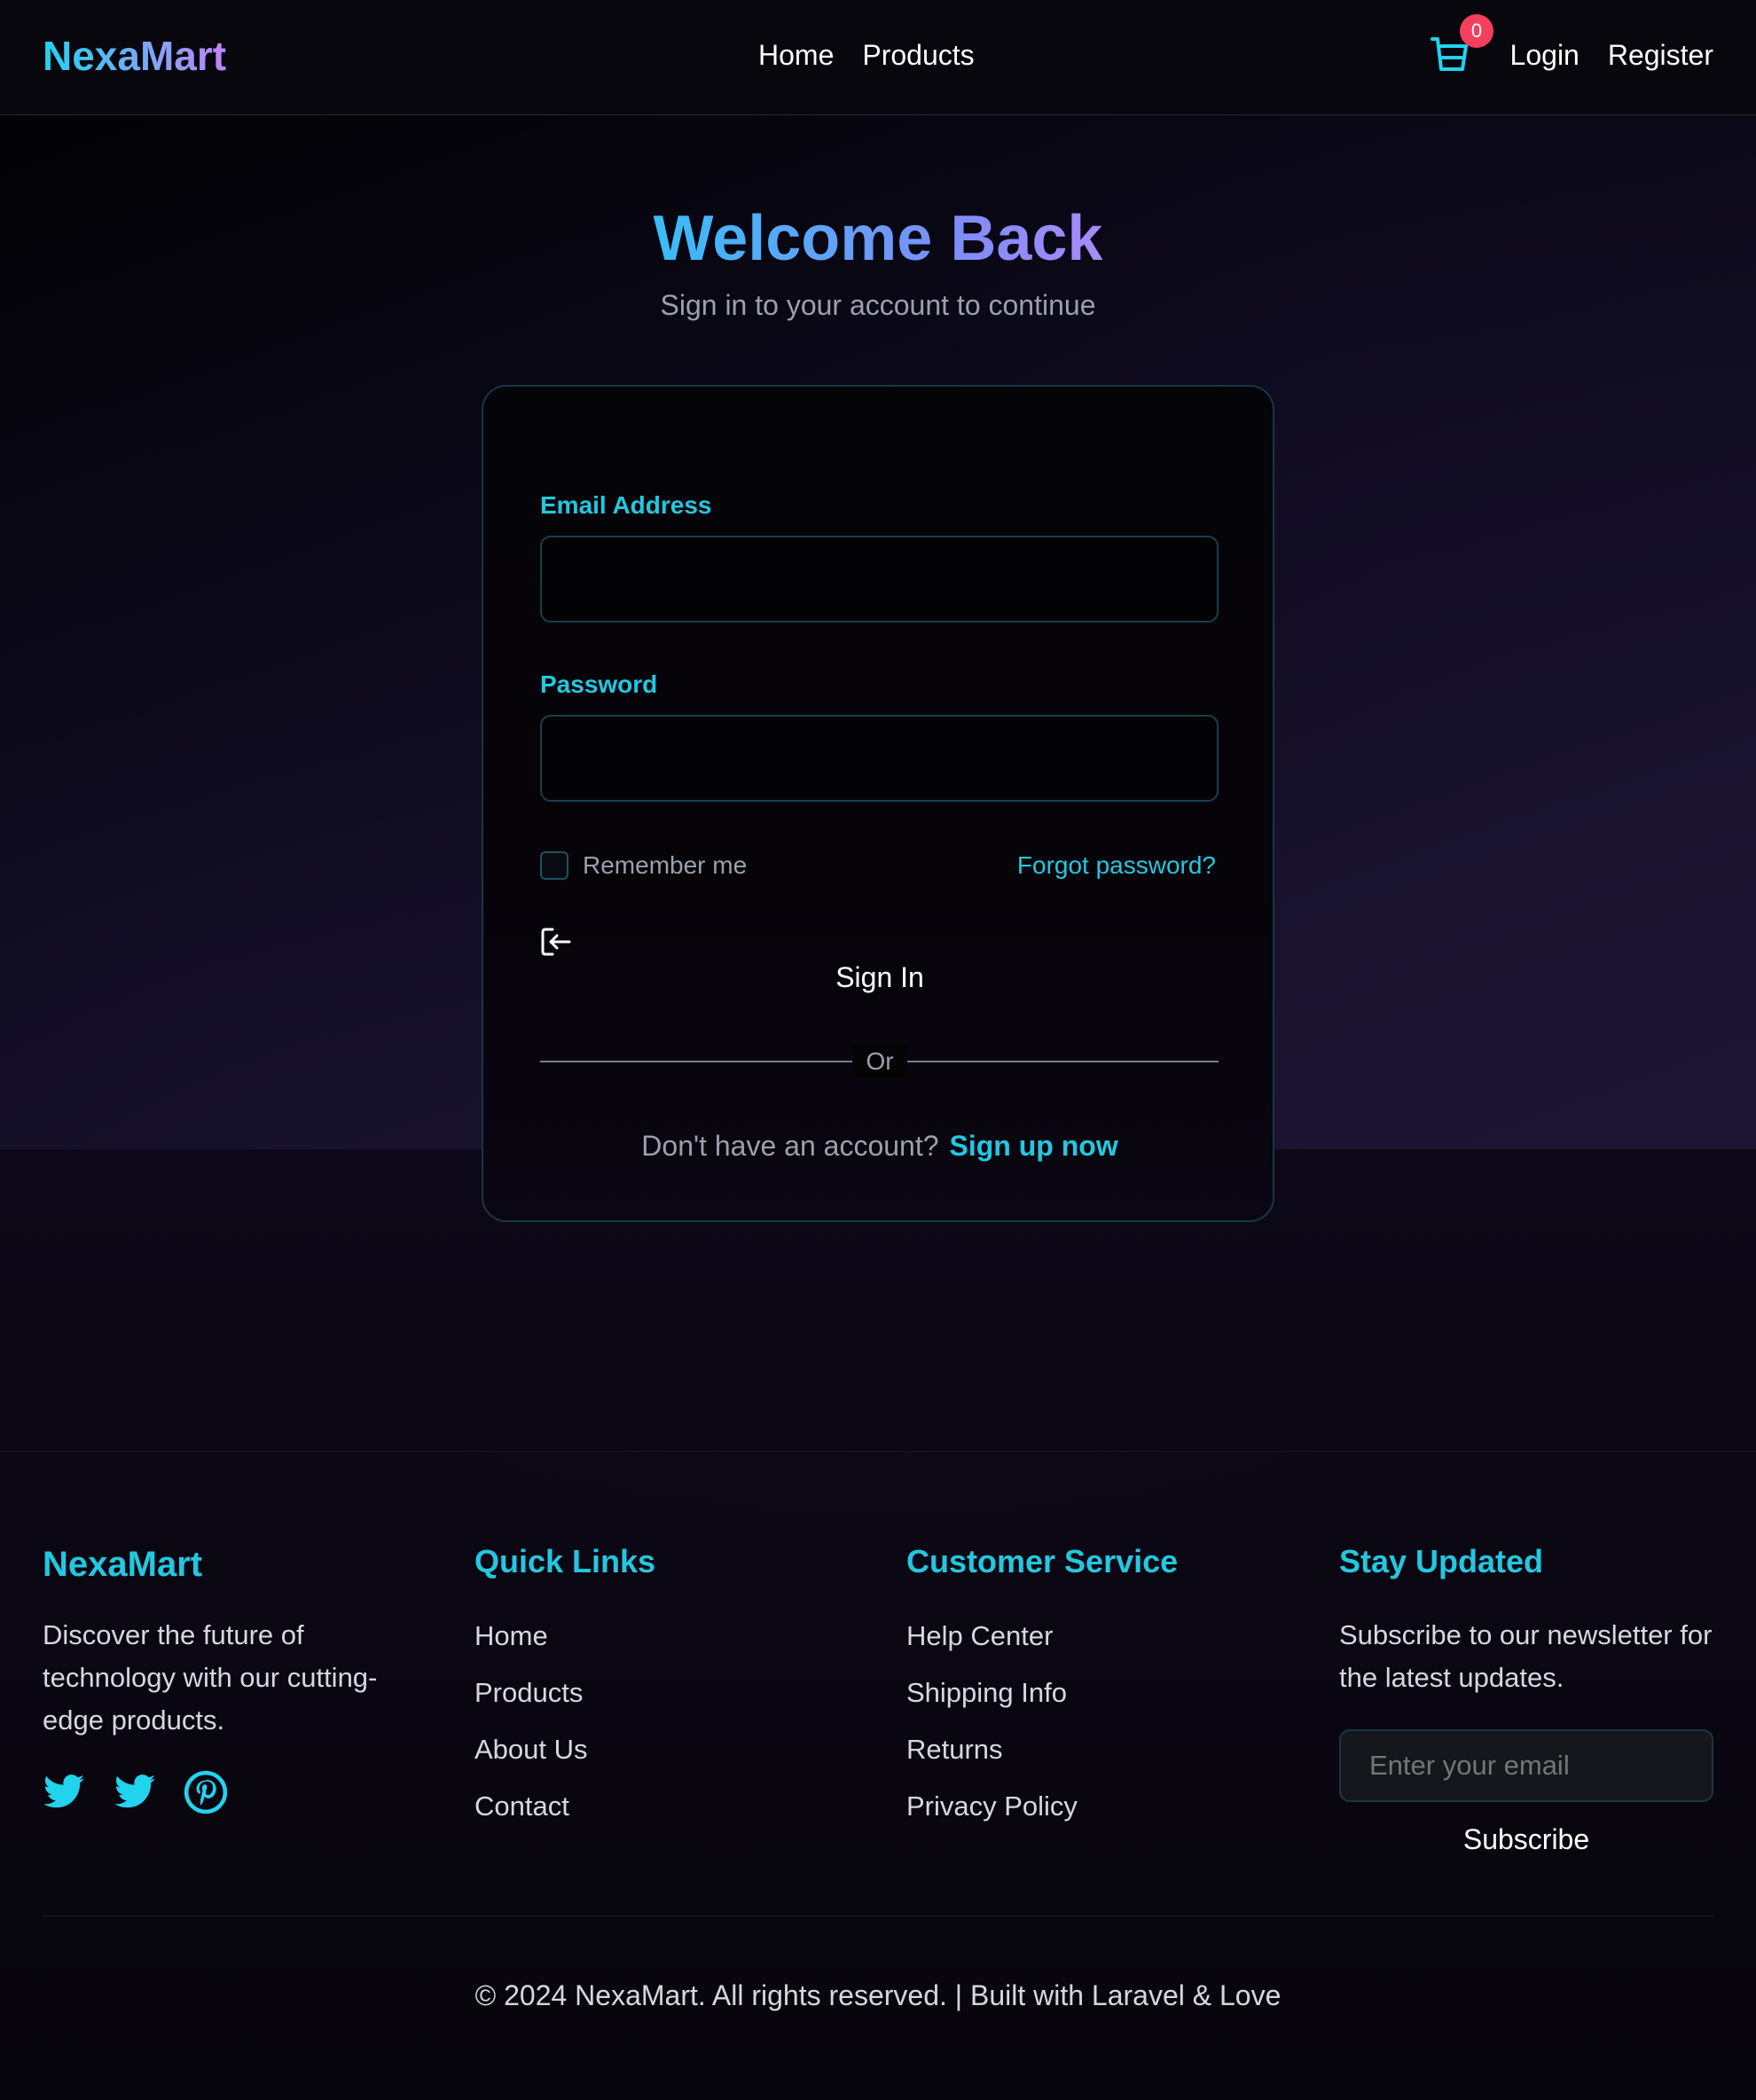 This screenshot has width=1756, height=2100. I want to click on forgot-password-link: Forgot password?, so click(1117, 865).